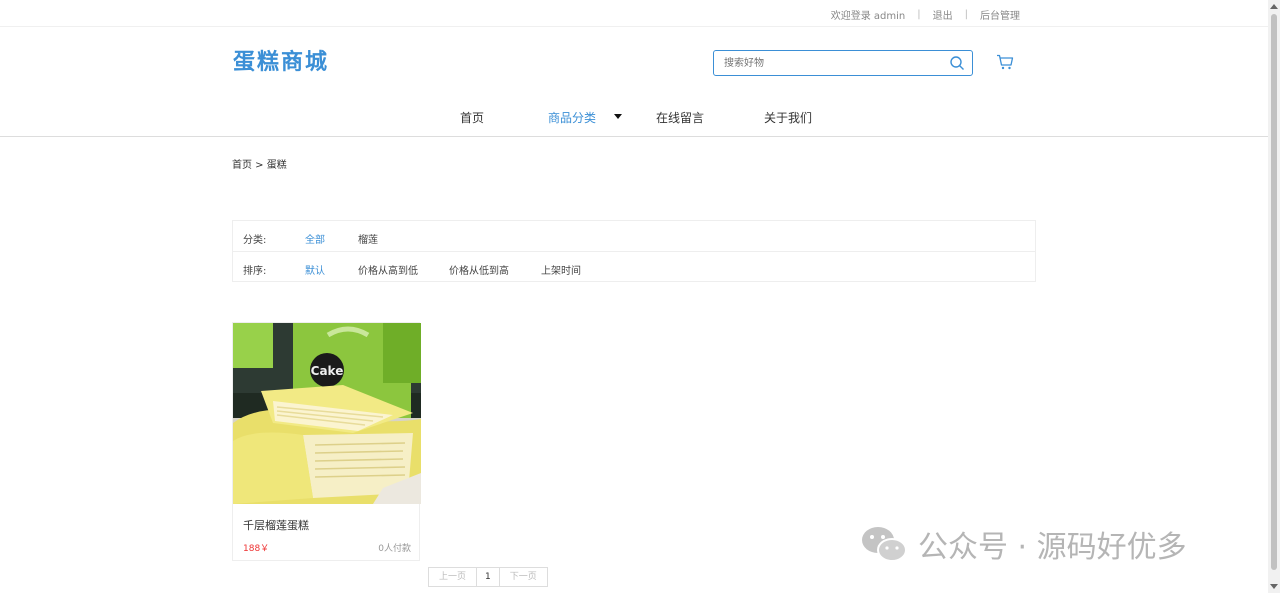 This screenshot has width=1280, height=593. Describe the element at coordinates (327, 413) in the screenshot. I see `product-image: Cake` at that location.